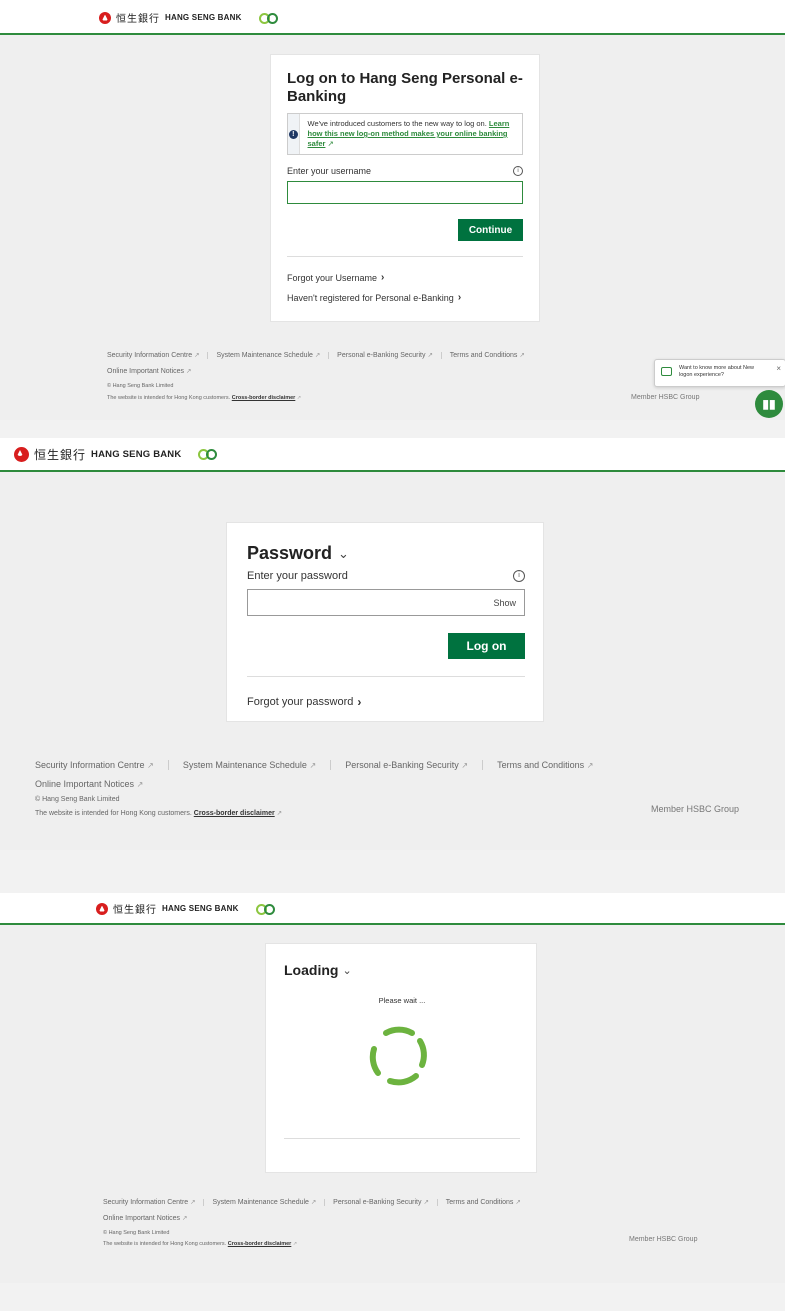 The image size is (785, 1311). I want to click on notice-bar: !, so click(294, 134).